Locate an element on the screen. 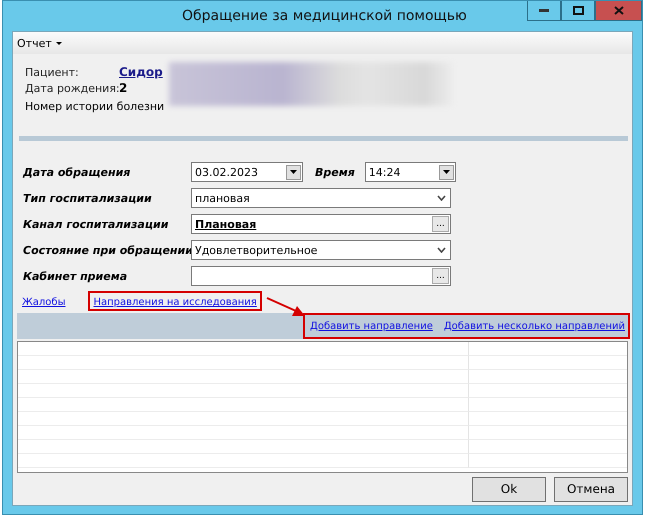  ok-button: Ok is located at coordinates (509, 489).